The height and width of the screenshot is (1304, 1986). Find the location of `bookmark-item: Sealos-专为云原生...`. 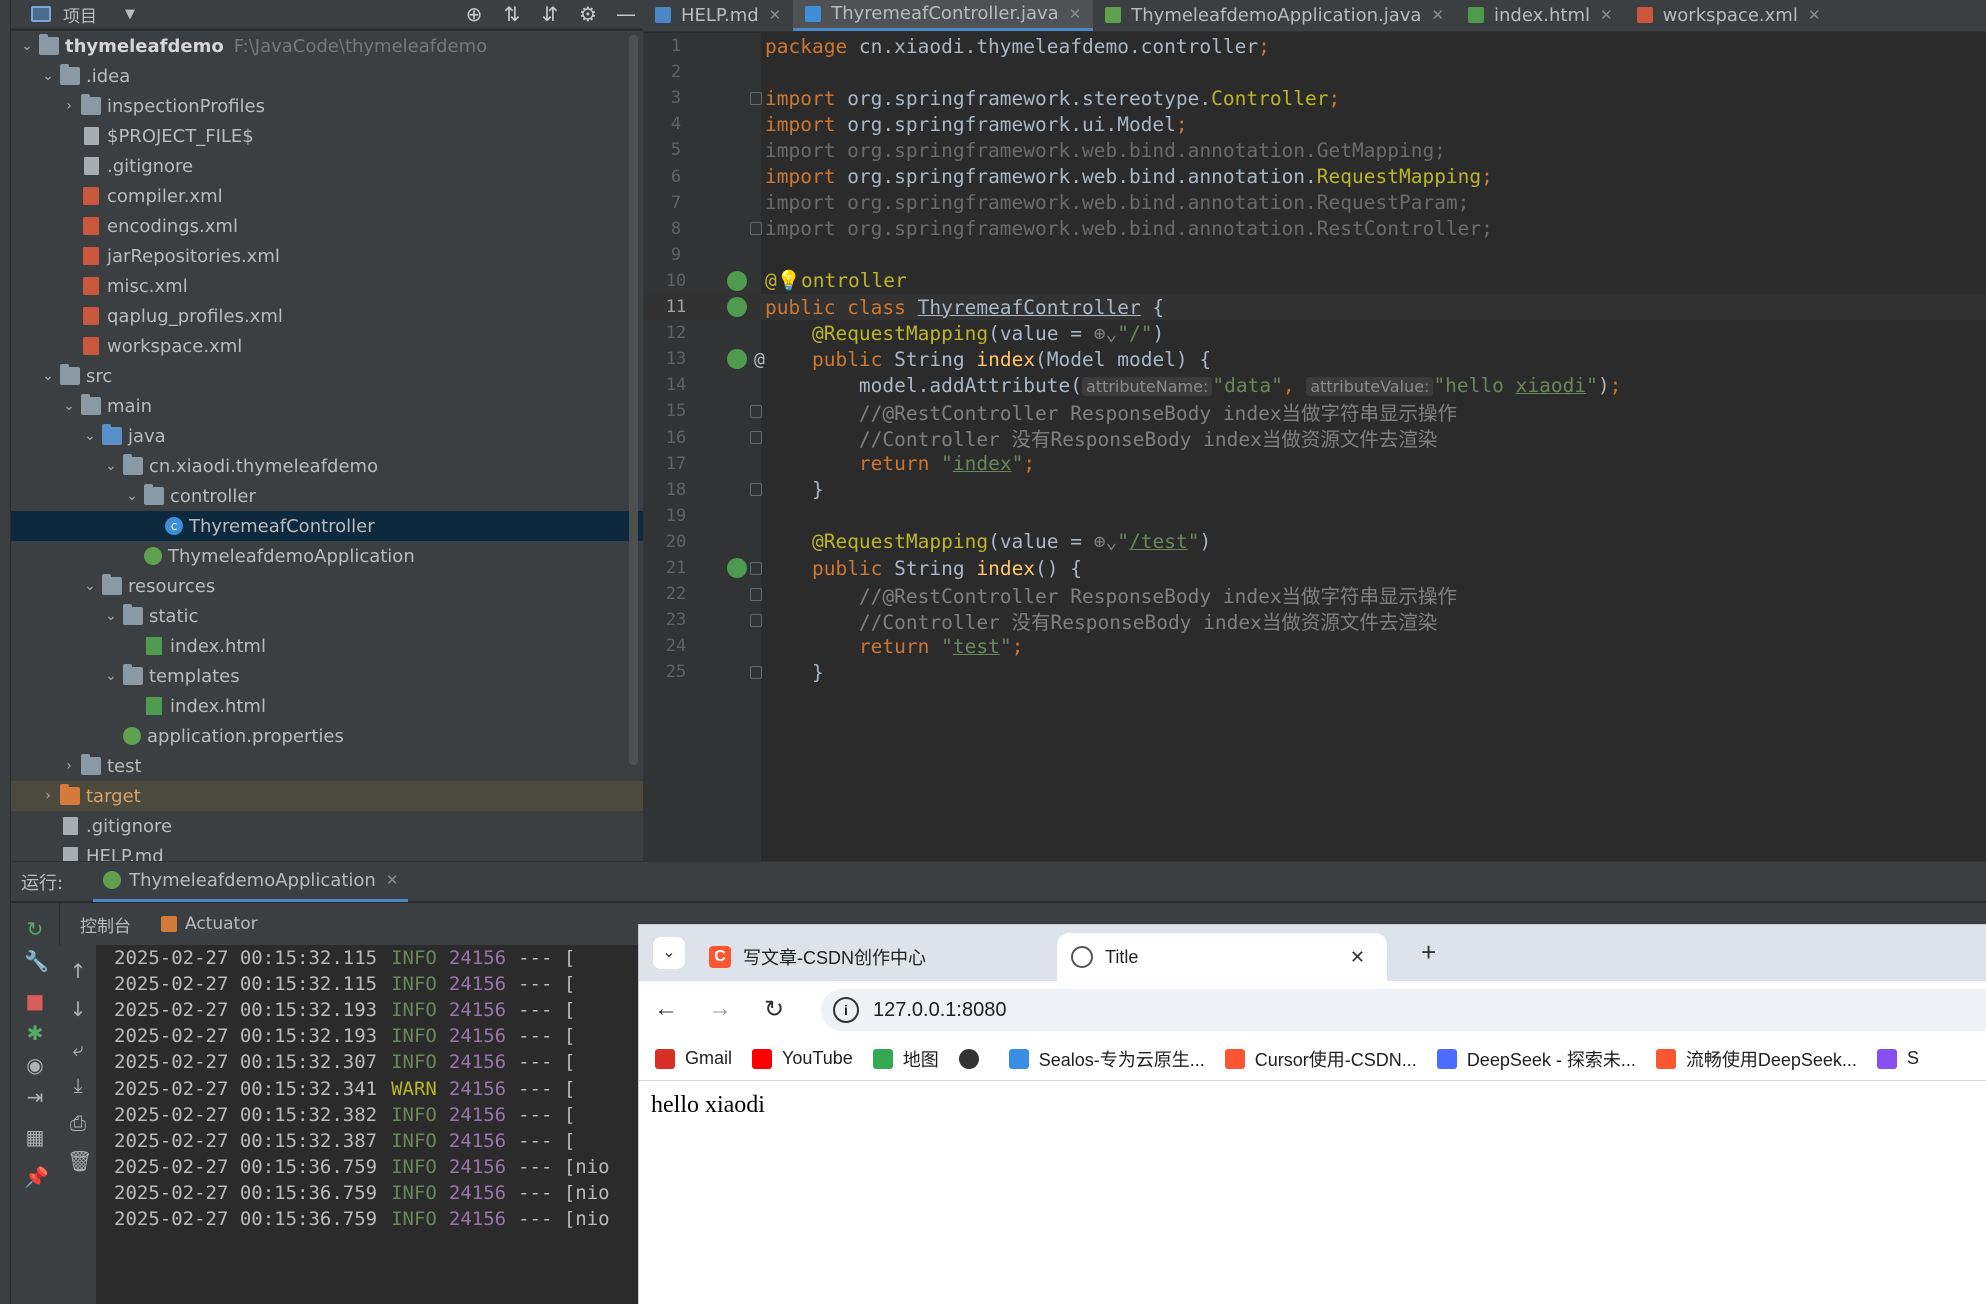

bookmark-item: Sealos-专为云原生... is located at coordinates (1106, 1059).